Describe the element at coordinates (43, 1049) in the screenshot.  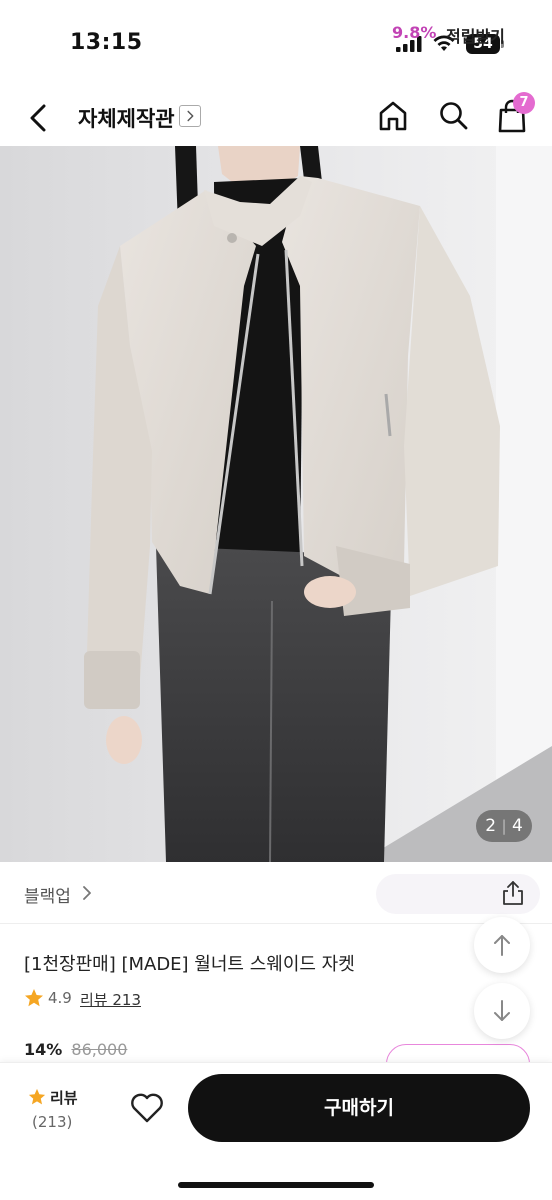
I see `discount-rate: 14%` at that location.